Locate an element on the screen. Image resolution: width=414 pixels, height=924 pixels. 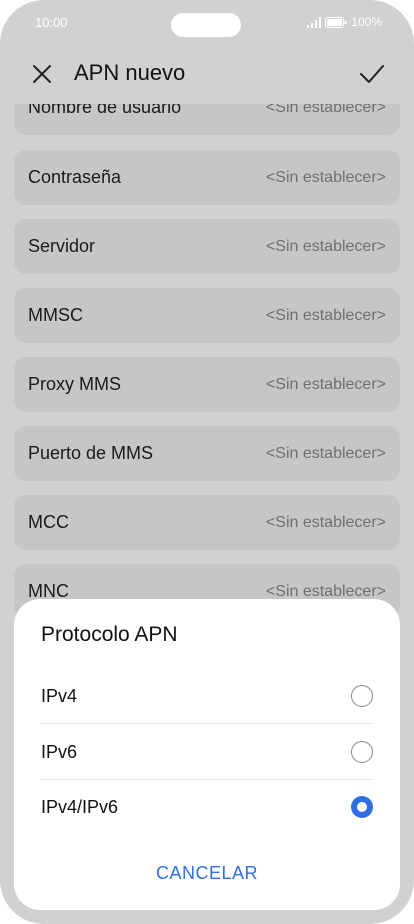
field-label: Proxy MMS is located at coordinates (75, 384).